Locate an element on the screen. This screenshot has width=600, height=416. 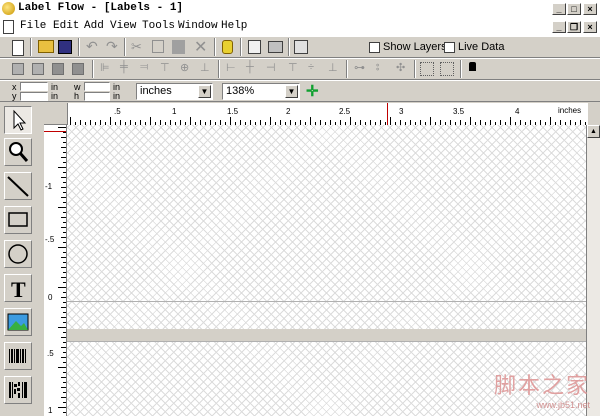
scroll-up-icon: ▲ is located at coordinates (593, 131).